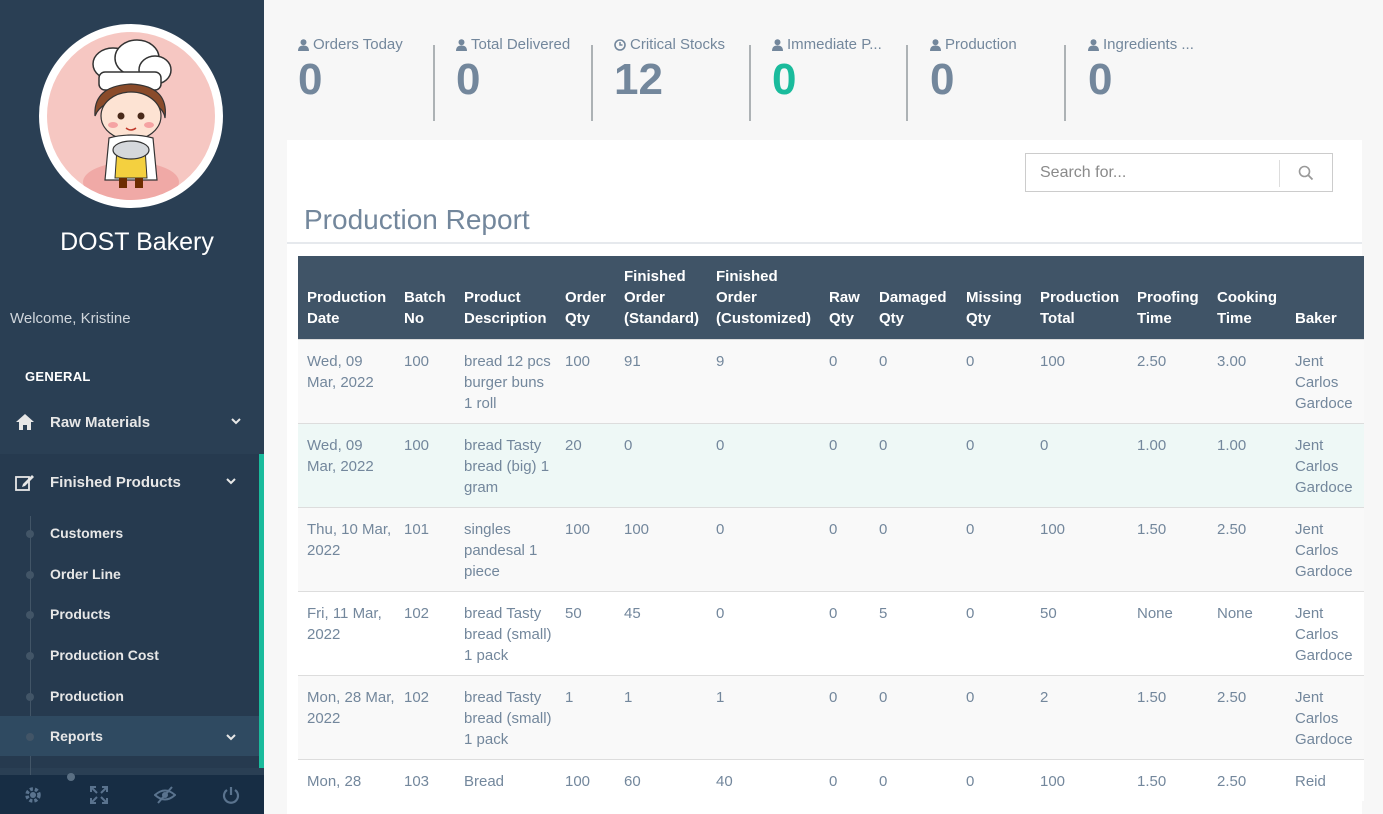  Describe the element at coordinates (165, 794) in the screenshot. I see `hide-icon` at that location.